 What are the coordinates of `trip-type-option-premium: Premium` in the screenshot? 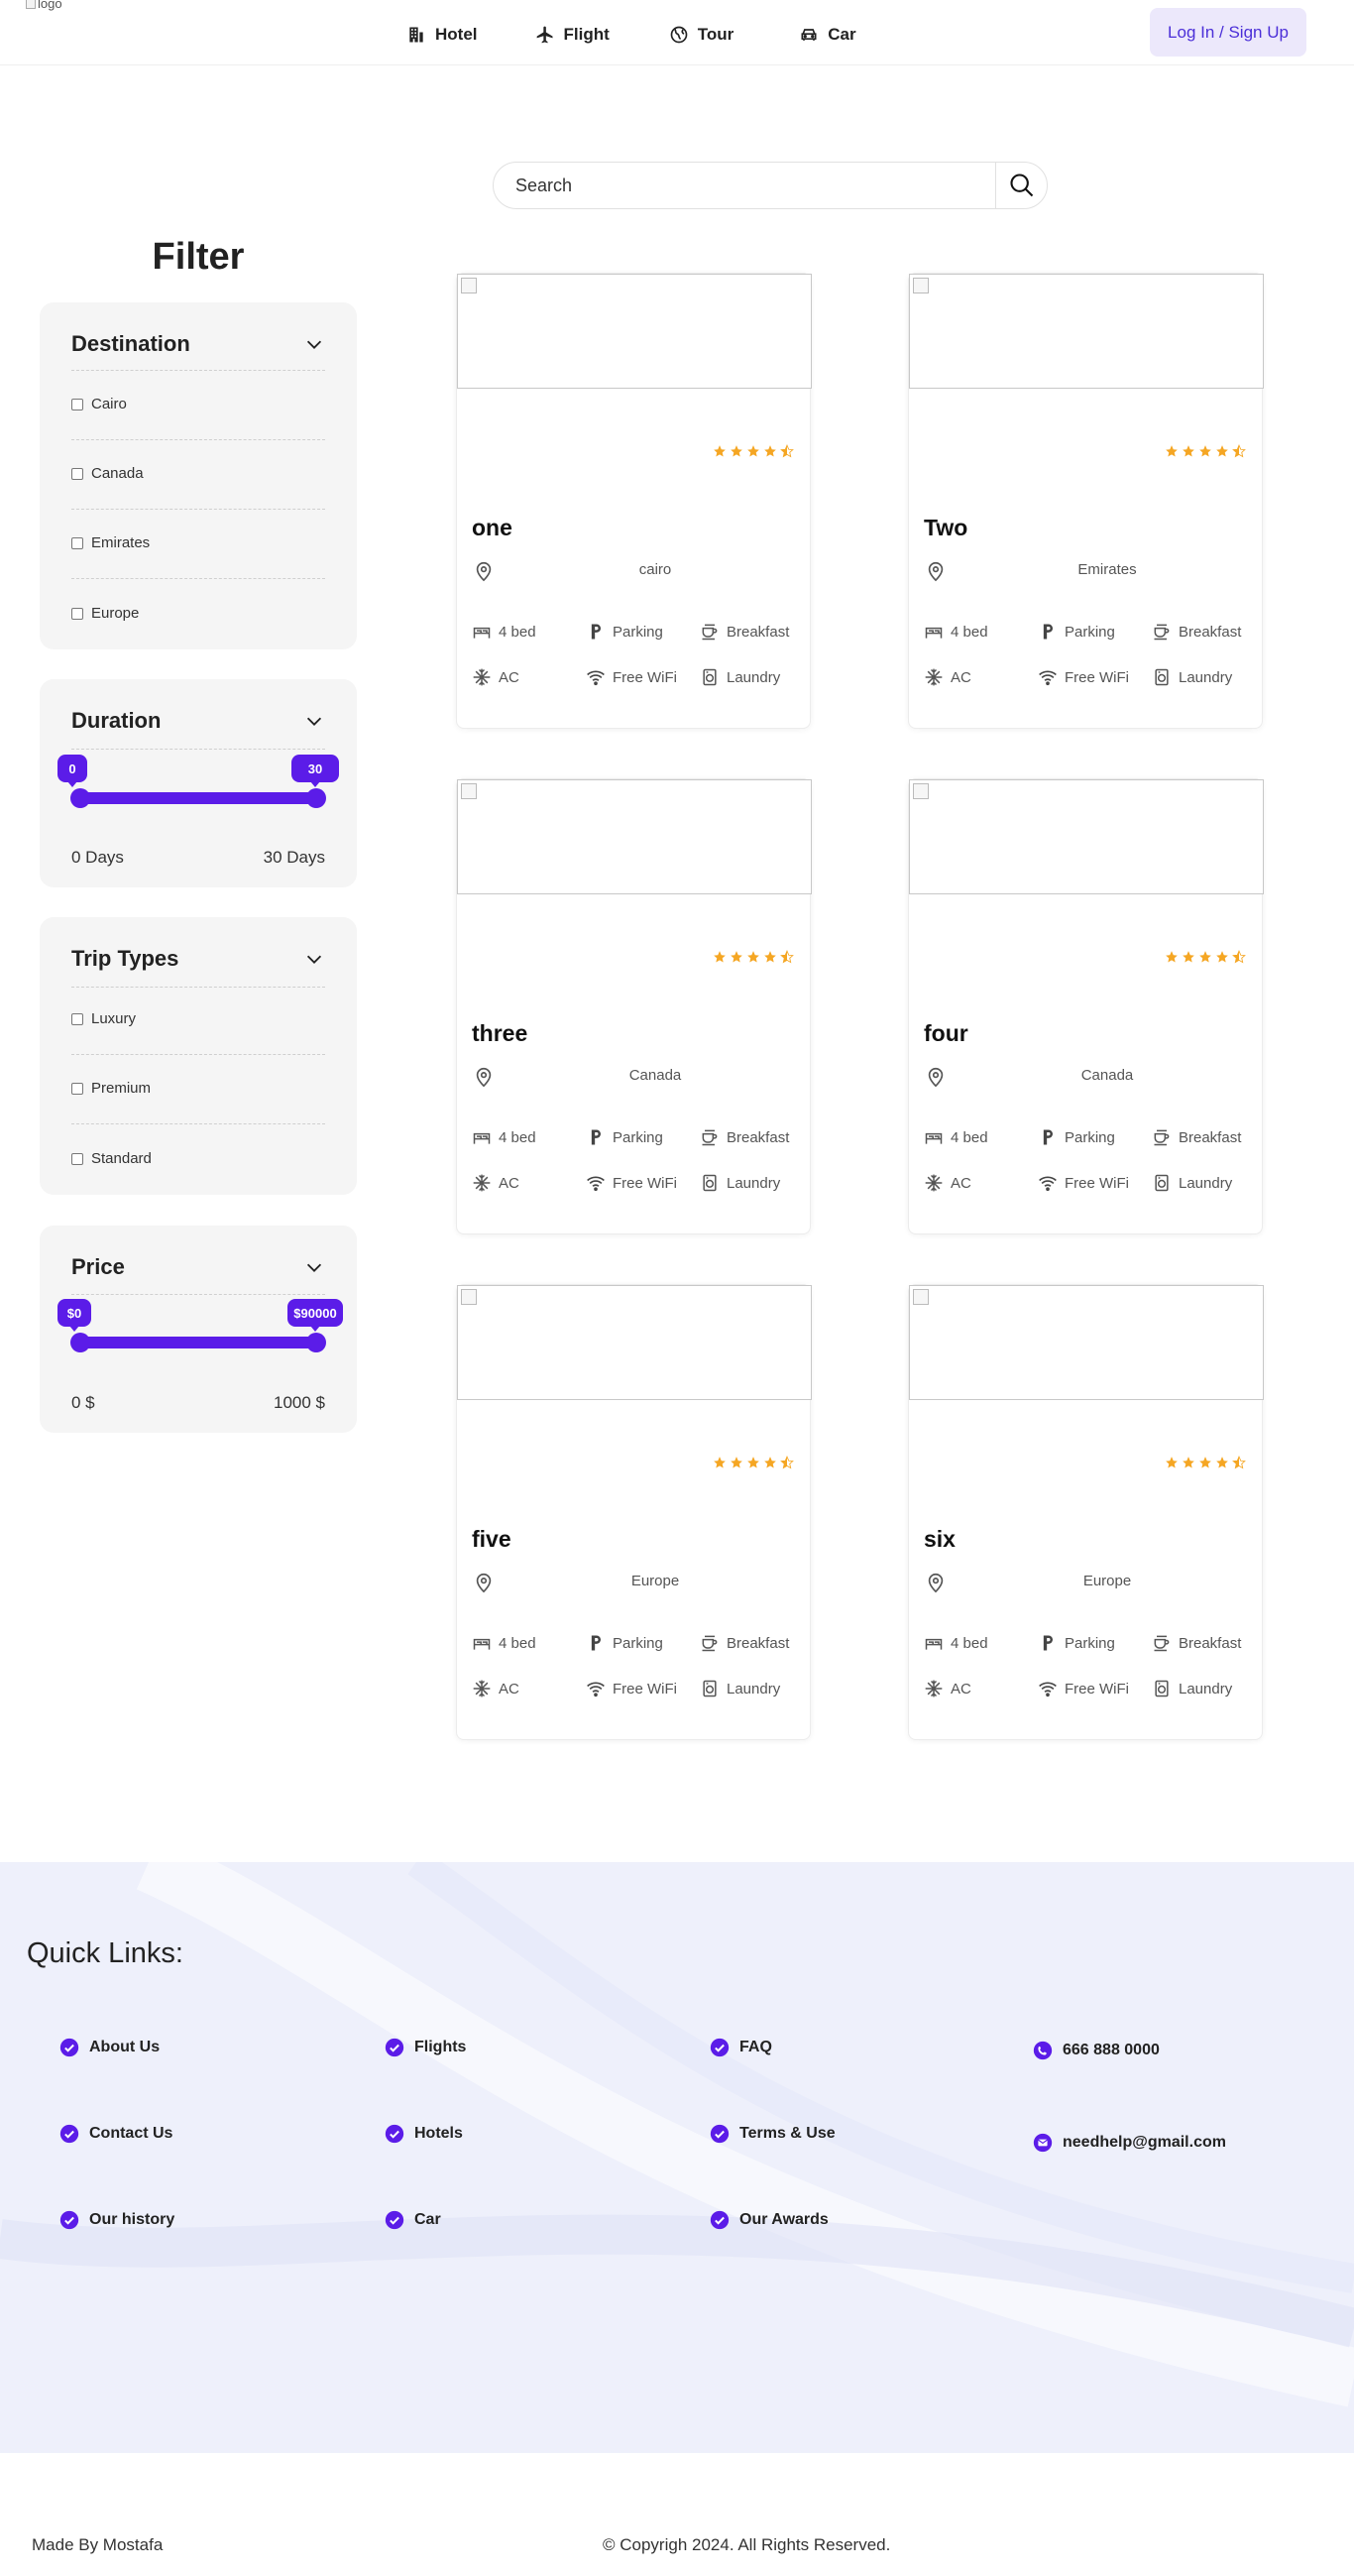 It's located at (111, 1088).